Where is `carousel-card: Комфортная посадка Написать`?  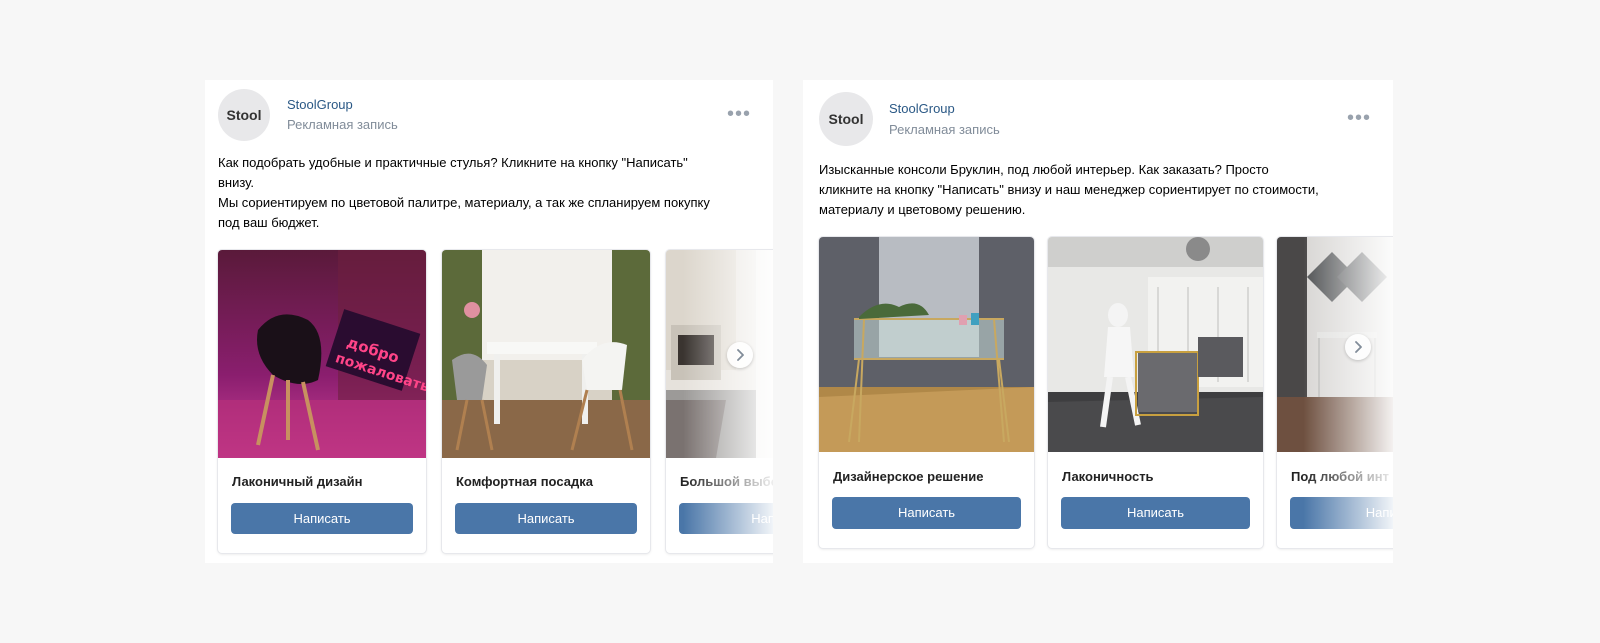
carousel-card: Комфортная посадка Написать is located at coordinates (546, 401).